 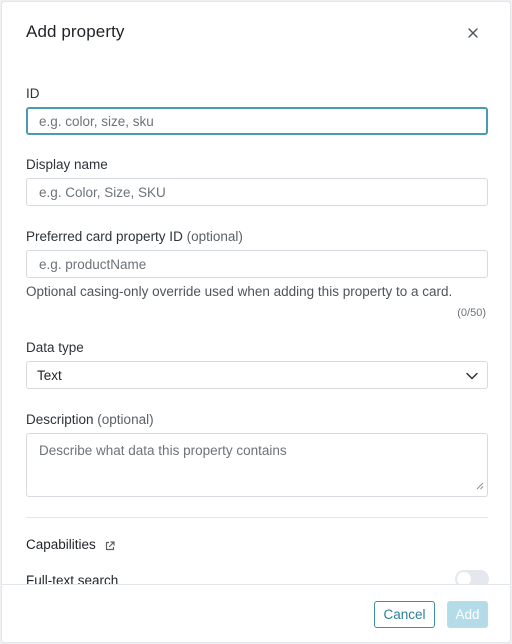 I want to click on cancel-button: Cancel, so click(x=404, y=614).